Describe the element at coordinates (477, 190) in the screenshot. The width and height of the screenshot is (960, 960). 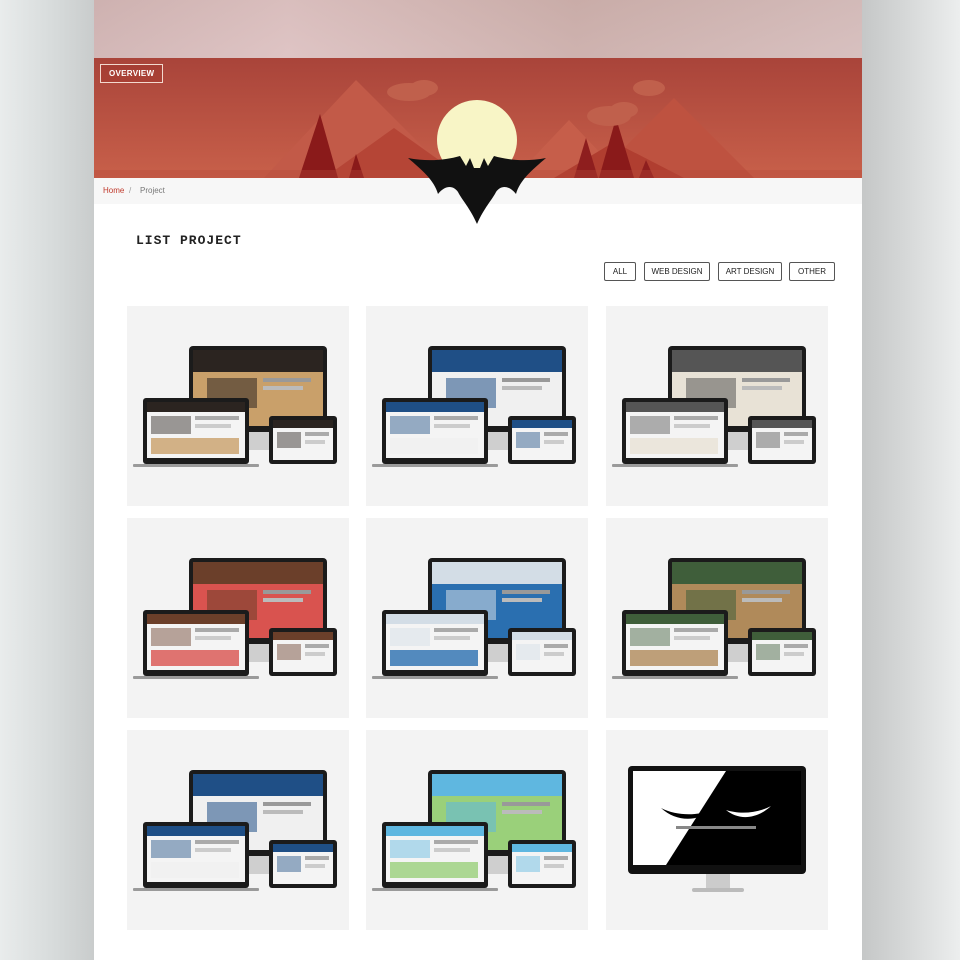
I see `bat-logo-icon` at that location.